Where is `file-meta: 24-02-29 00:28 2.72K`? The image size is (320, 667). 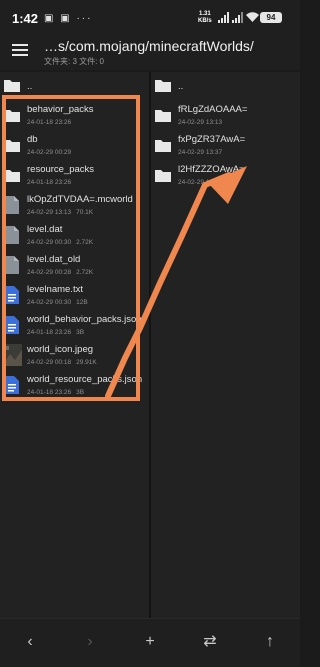
file-meta: 24-02-29 00:28 2.72K is located at coordinates (60, 272).